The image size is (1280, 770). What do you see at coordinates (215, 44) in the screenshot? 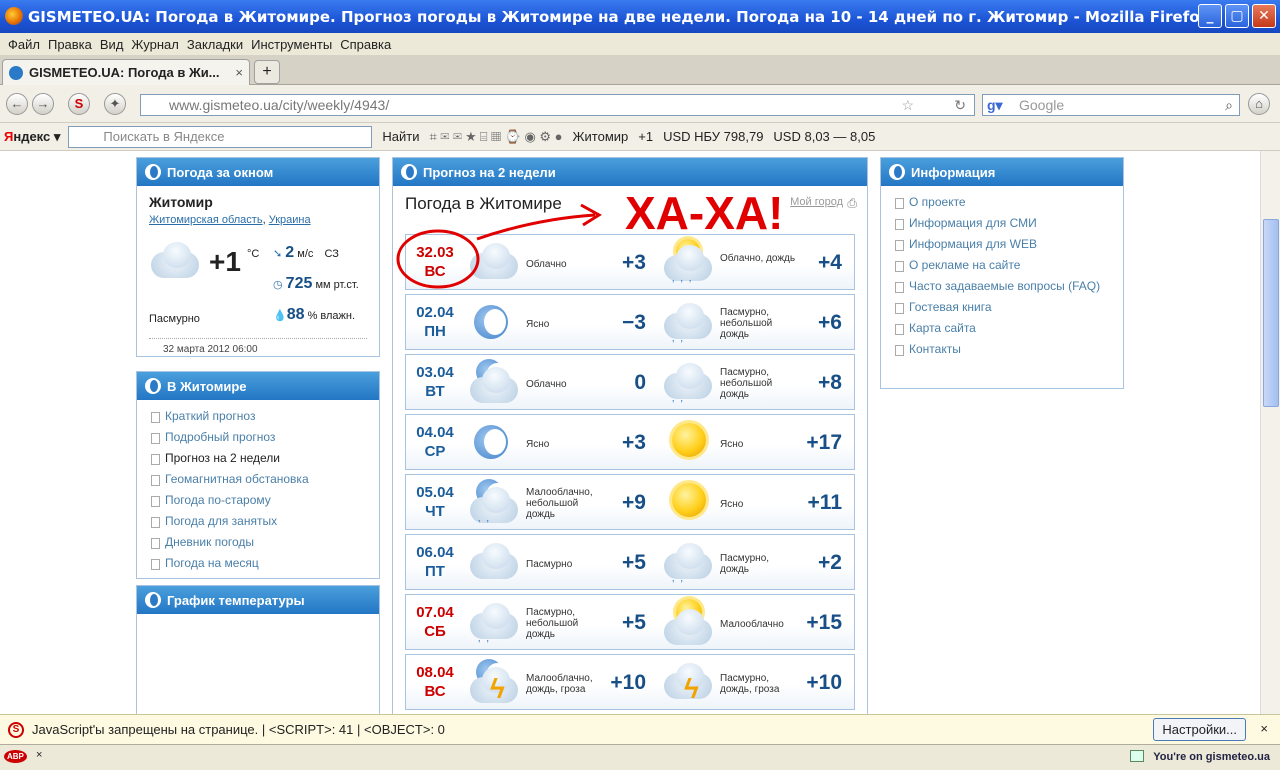
I see `menu-bookmarks: Закладки` at bounding box center [215, 44].